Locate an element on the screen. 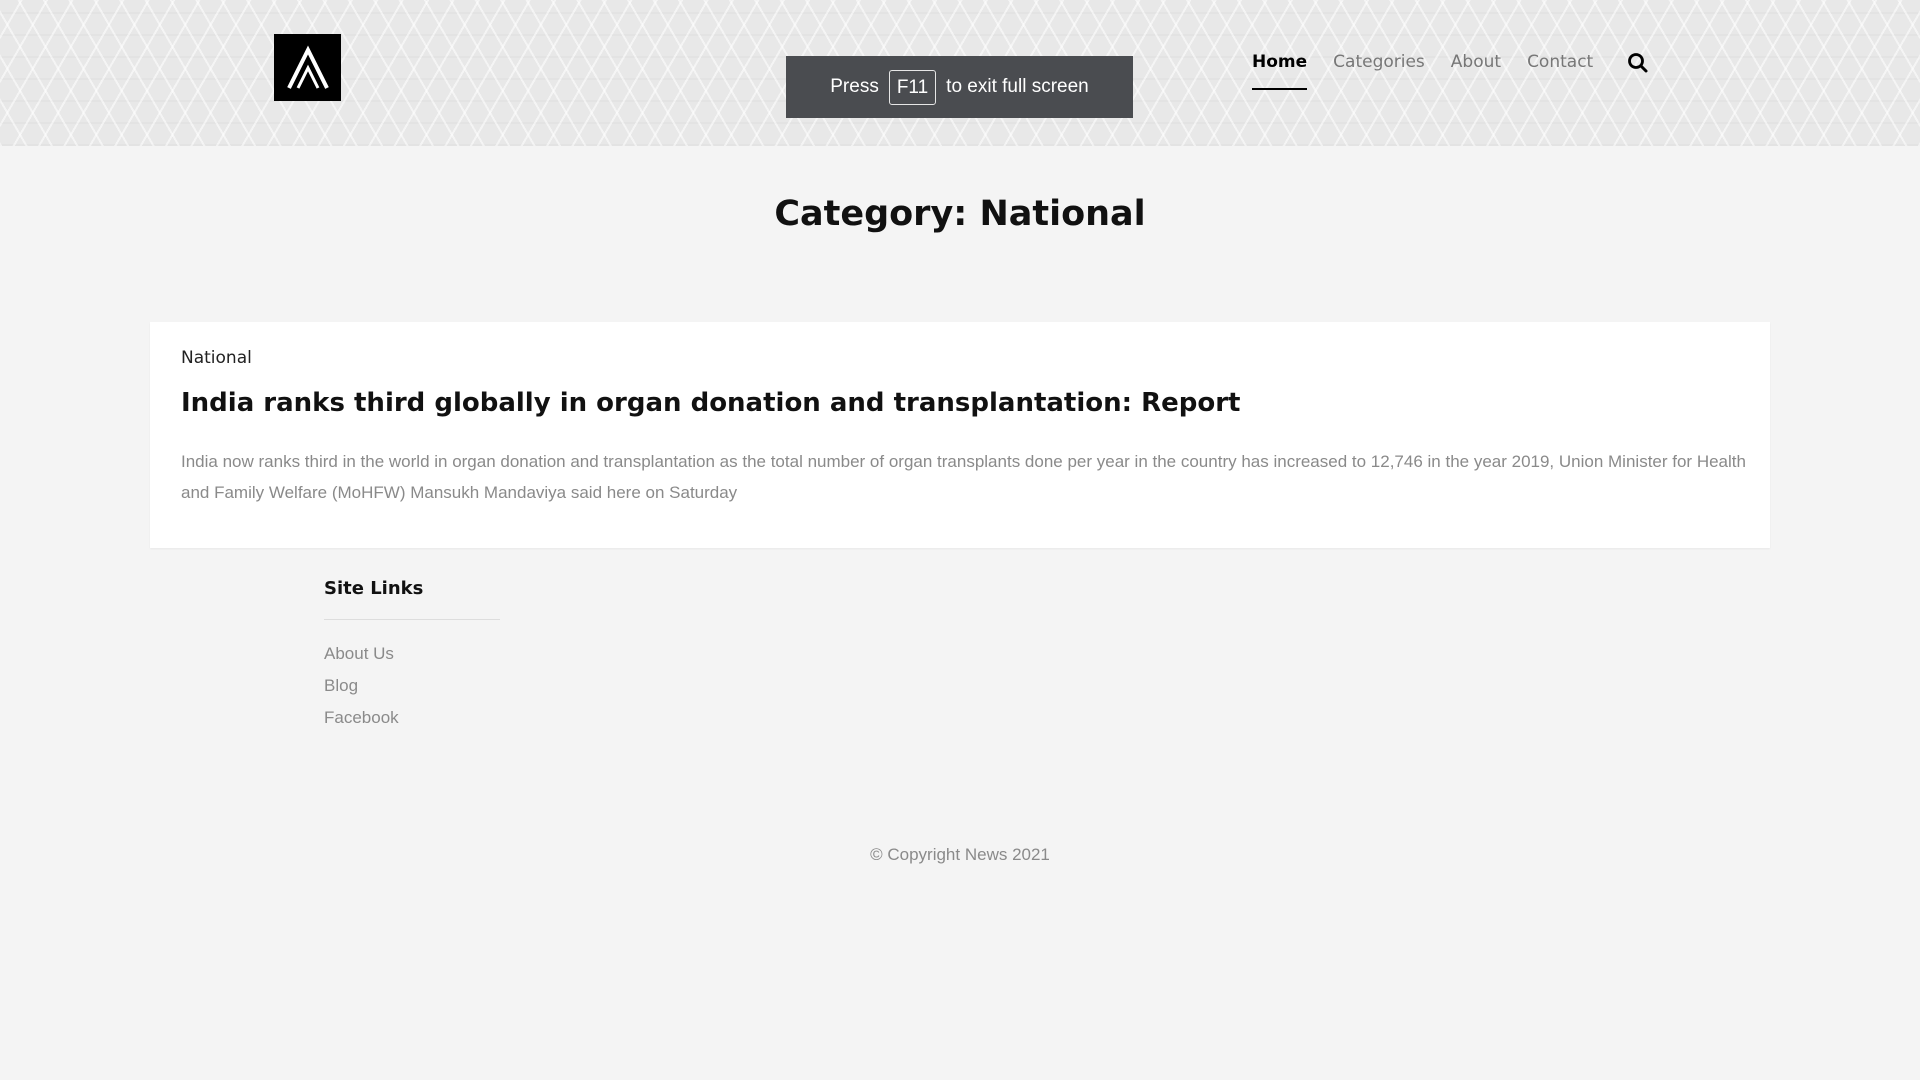 Image resolution: width=1920 pixels, height=1080 pixels. main-nav: Home Categories About Contact is located at coordinates (1422, 71).